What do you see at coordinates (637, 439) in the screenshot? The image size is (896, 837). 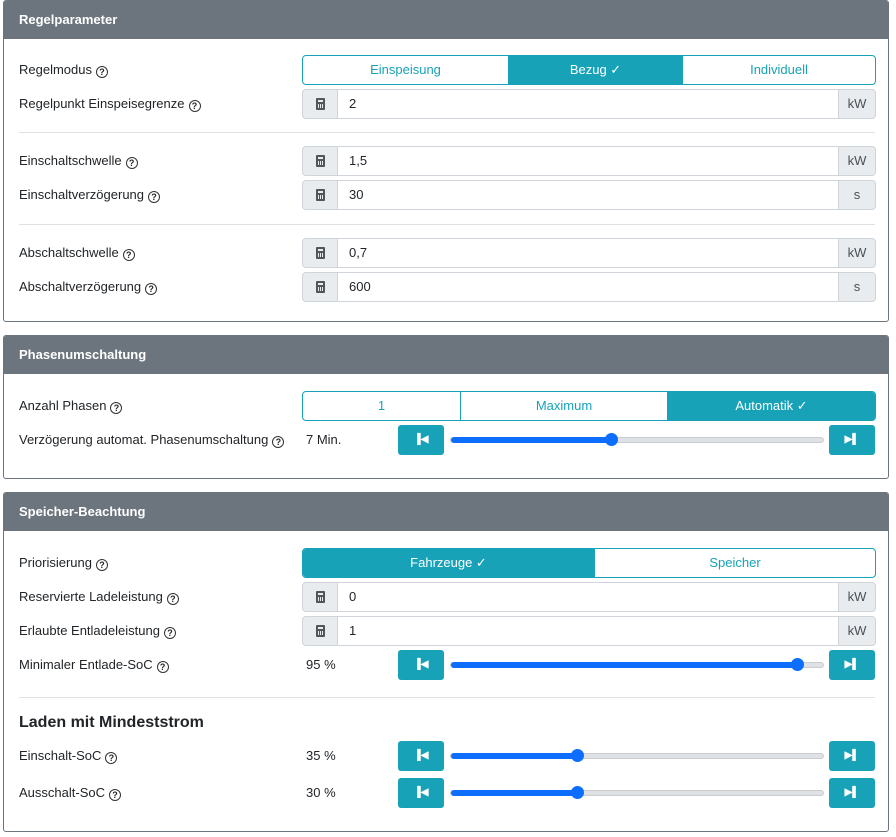 I see `verzoegerung-slider` at bounding box center [637, 439].